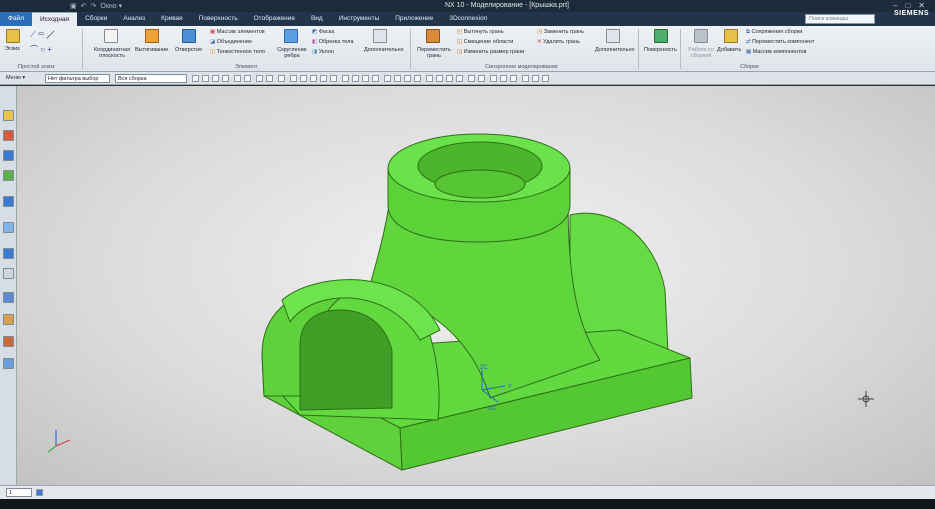  What do you see at coordinates (8, 319) in the screenshot?
I see `roles-icon` at bounding box center [8, 319].